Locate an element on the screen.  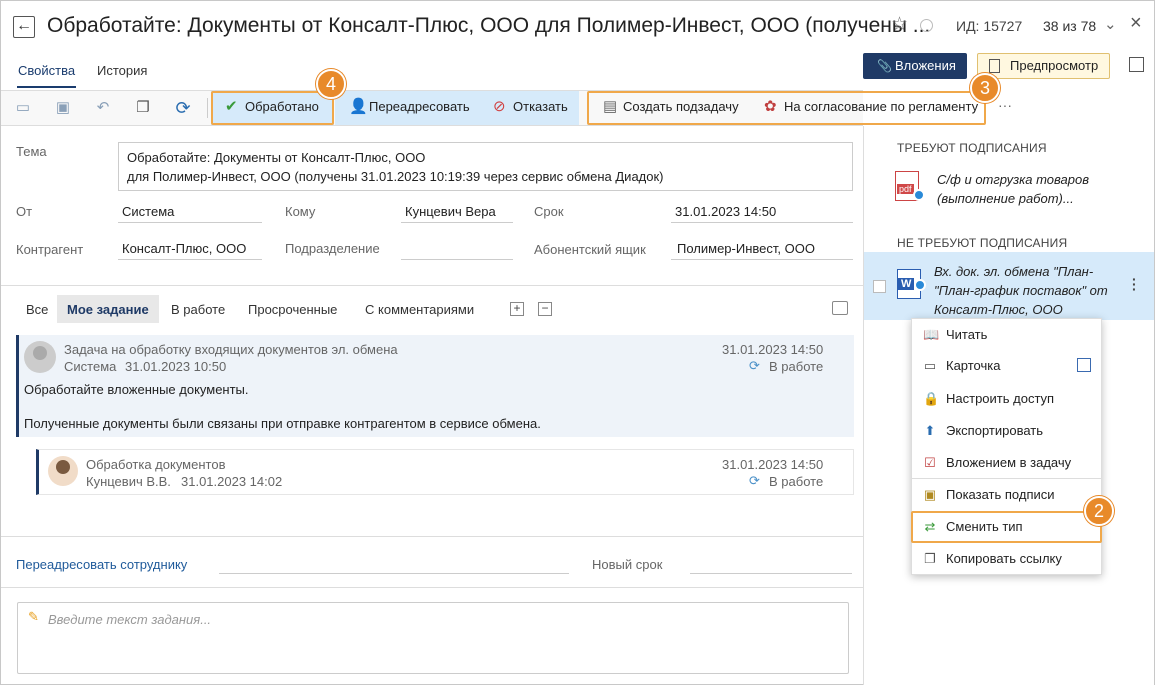
new-deadline-input is located at coordinates (771, 573).